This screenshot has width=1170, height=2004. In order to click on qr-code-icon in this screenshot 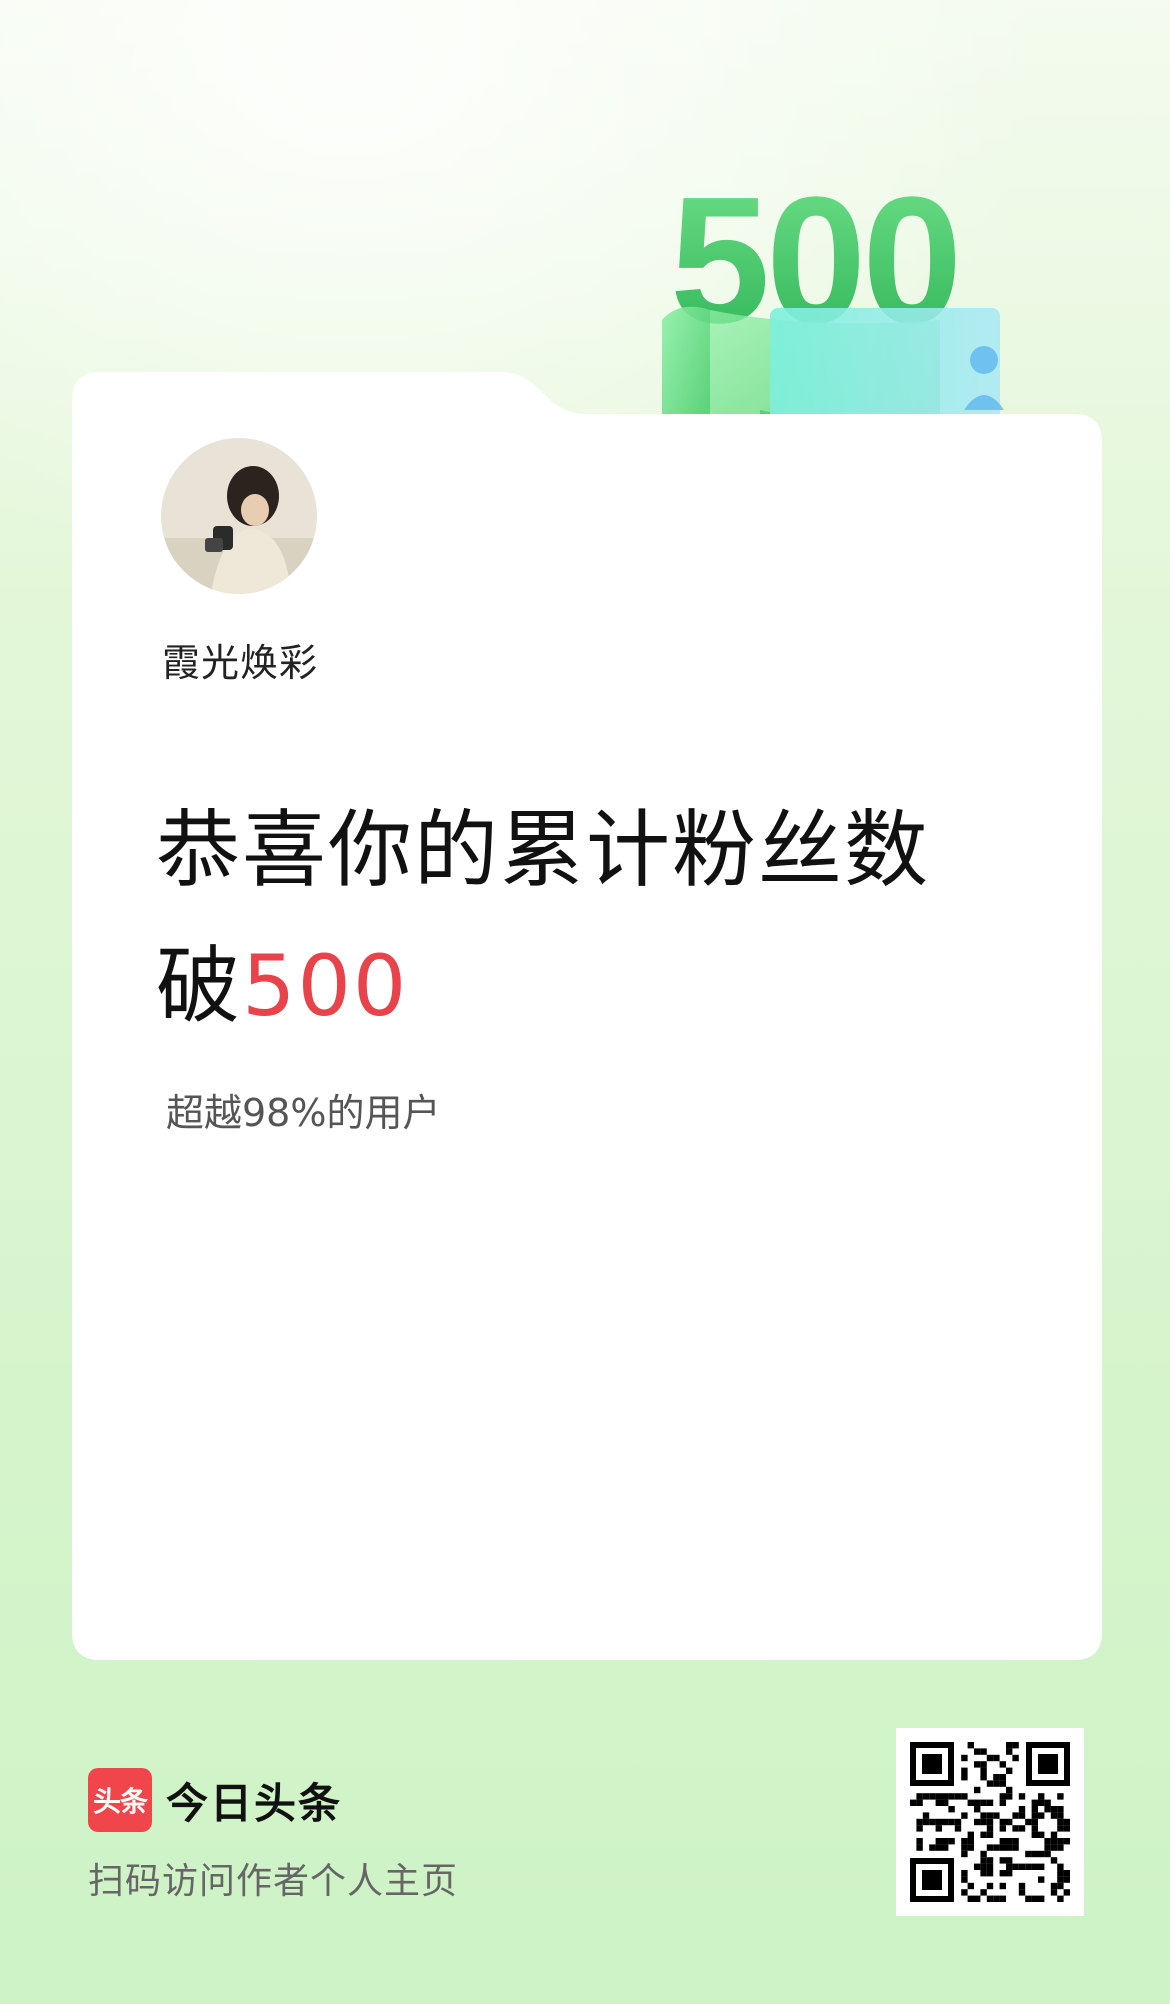, I will do `click(990, 1822)`.